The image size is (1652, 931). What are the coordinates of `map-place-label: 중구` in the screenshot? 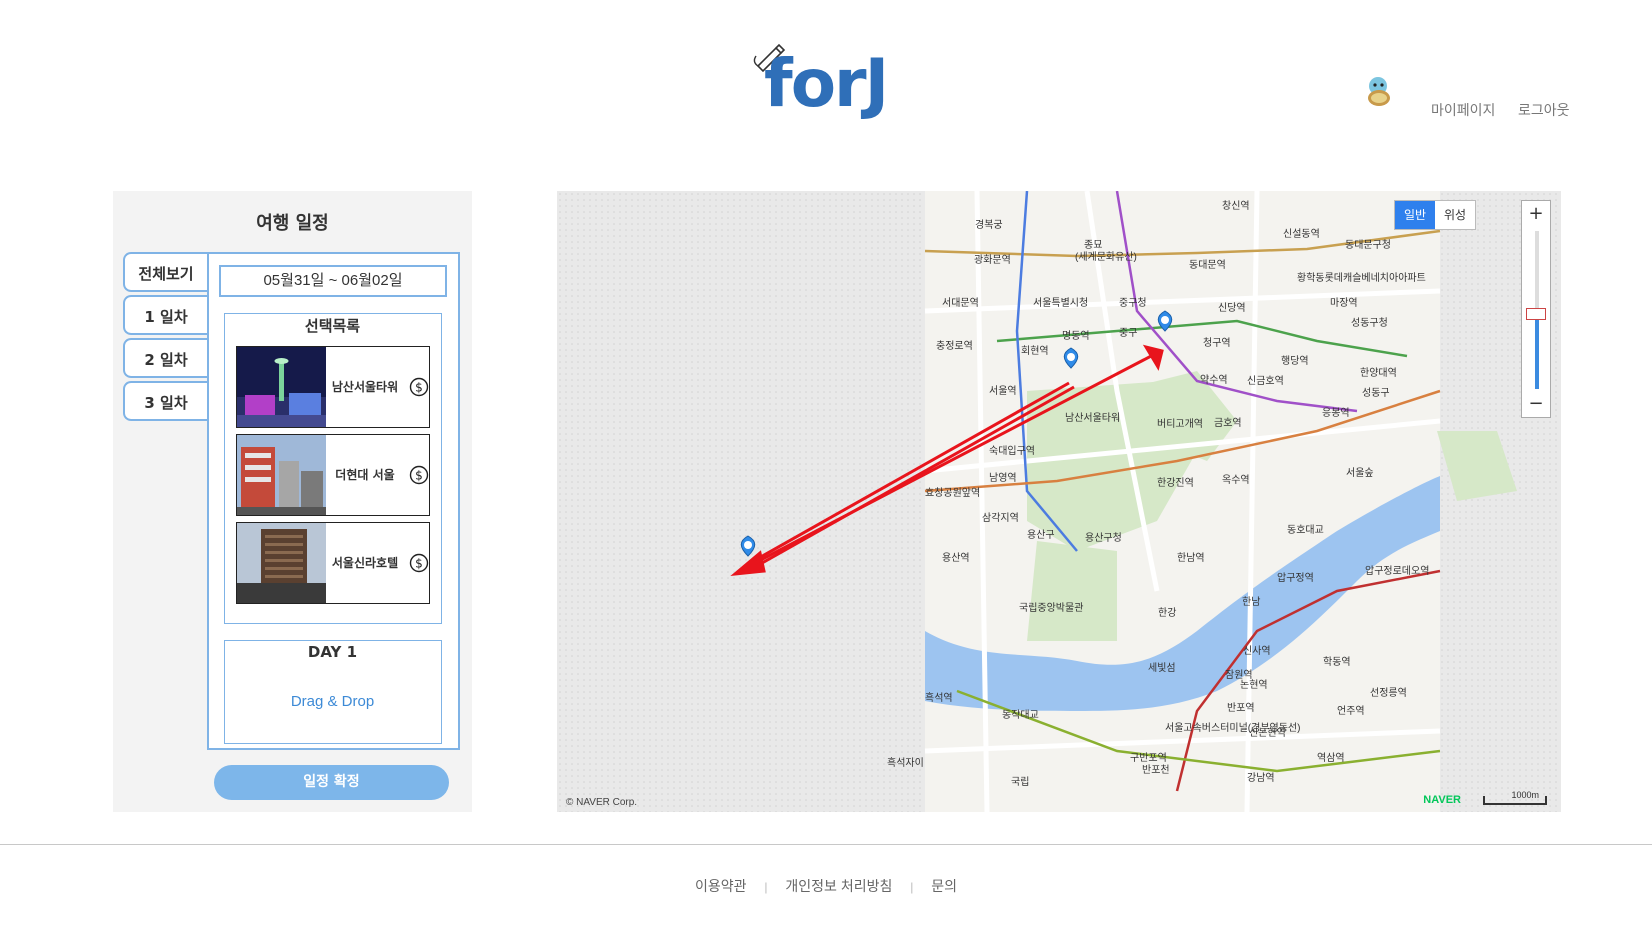 It's located at (1128, 333).